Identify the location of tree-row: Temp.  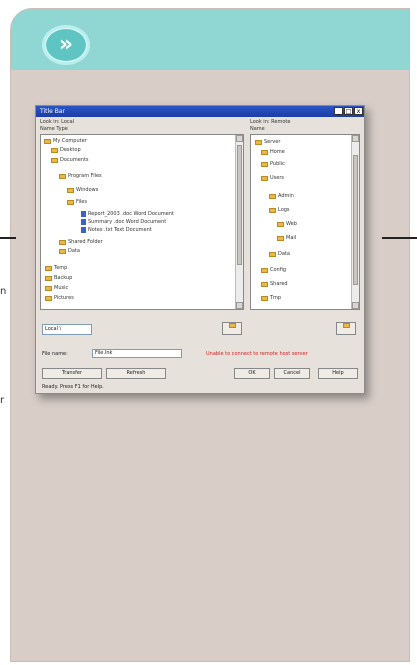
(56, 268).